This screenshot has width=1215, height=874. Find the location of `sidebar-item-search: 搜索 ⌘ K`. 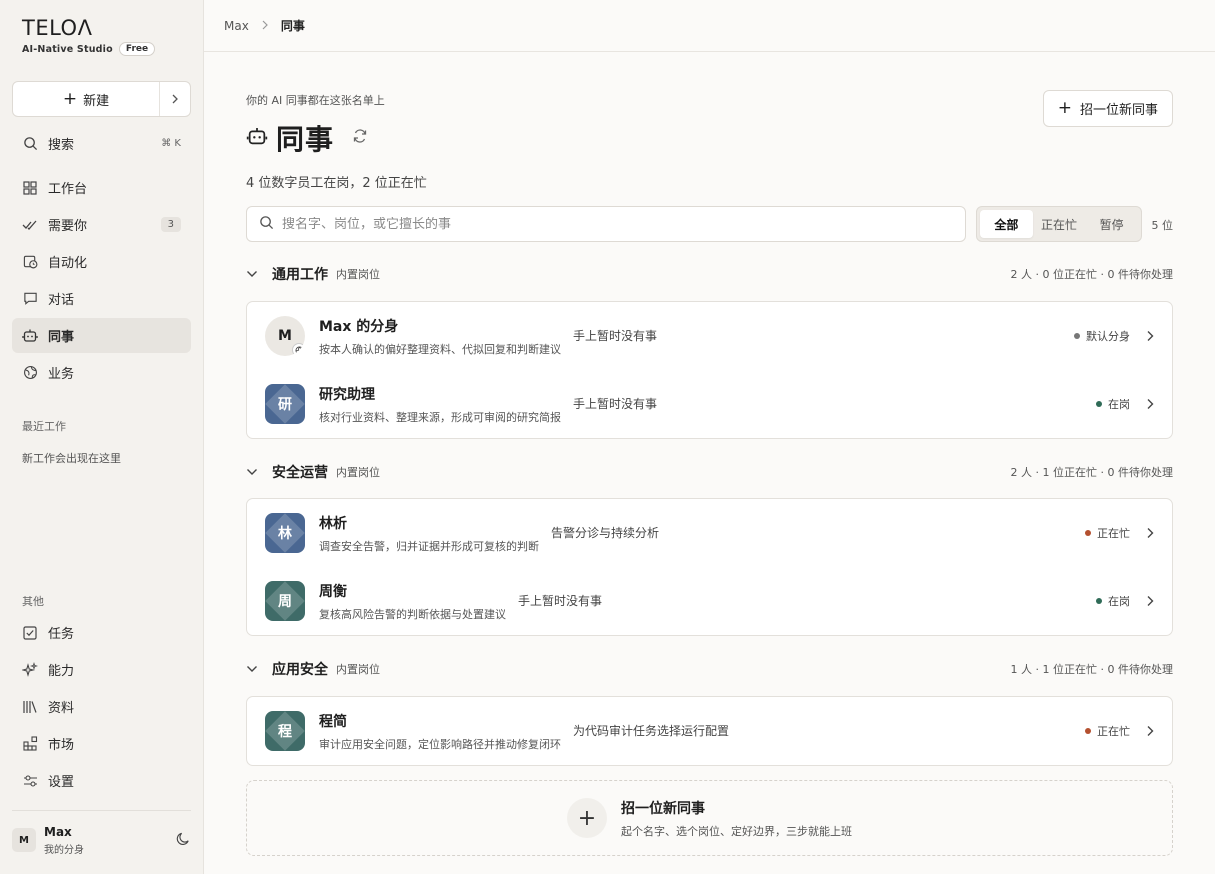

sidebar-item-search: 搜索 ⌘ K is located at coordinates (101, 143).